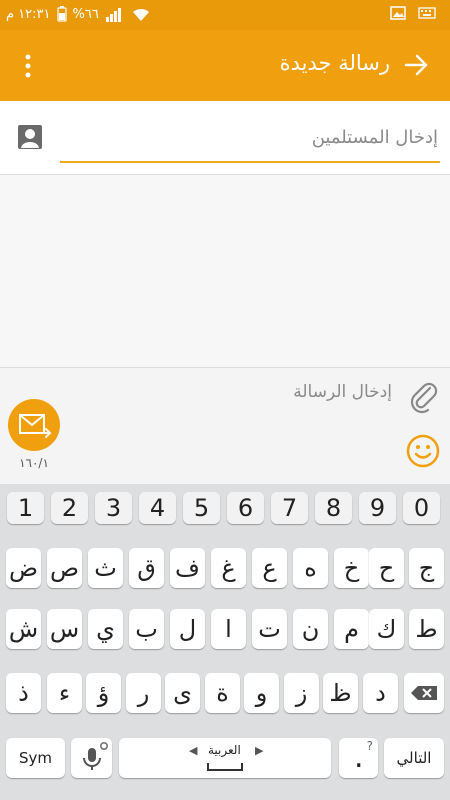 Image resolution: width=450 pixels, height=800 pixels. I want to click on key-number: 2, so click(69, 508).